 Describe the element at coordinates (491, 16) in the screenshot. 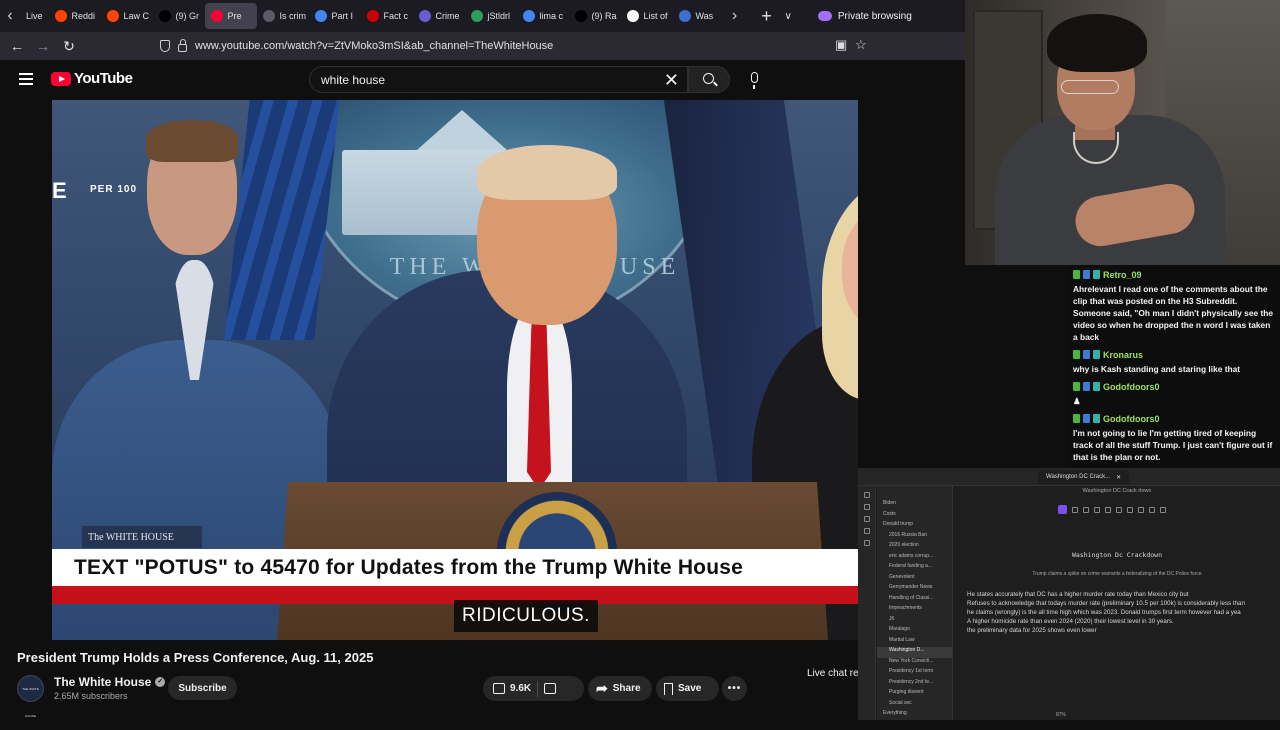

I see `browser-tab: jStldrl` at that location.